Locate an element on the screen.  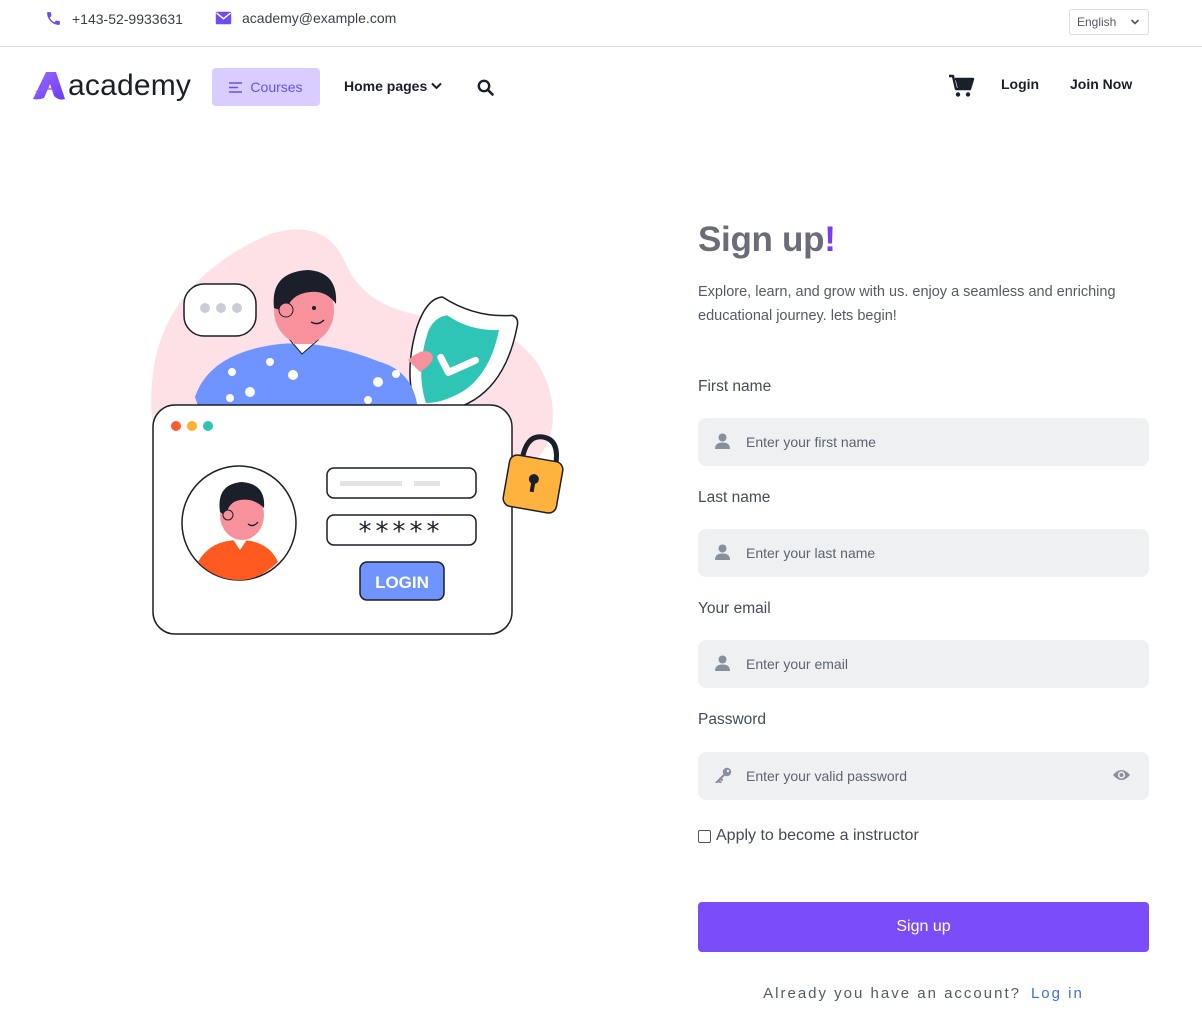
title-text: Sign up is located at coordinates (761, 239).